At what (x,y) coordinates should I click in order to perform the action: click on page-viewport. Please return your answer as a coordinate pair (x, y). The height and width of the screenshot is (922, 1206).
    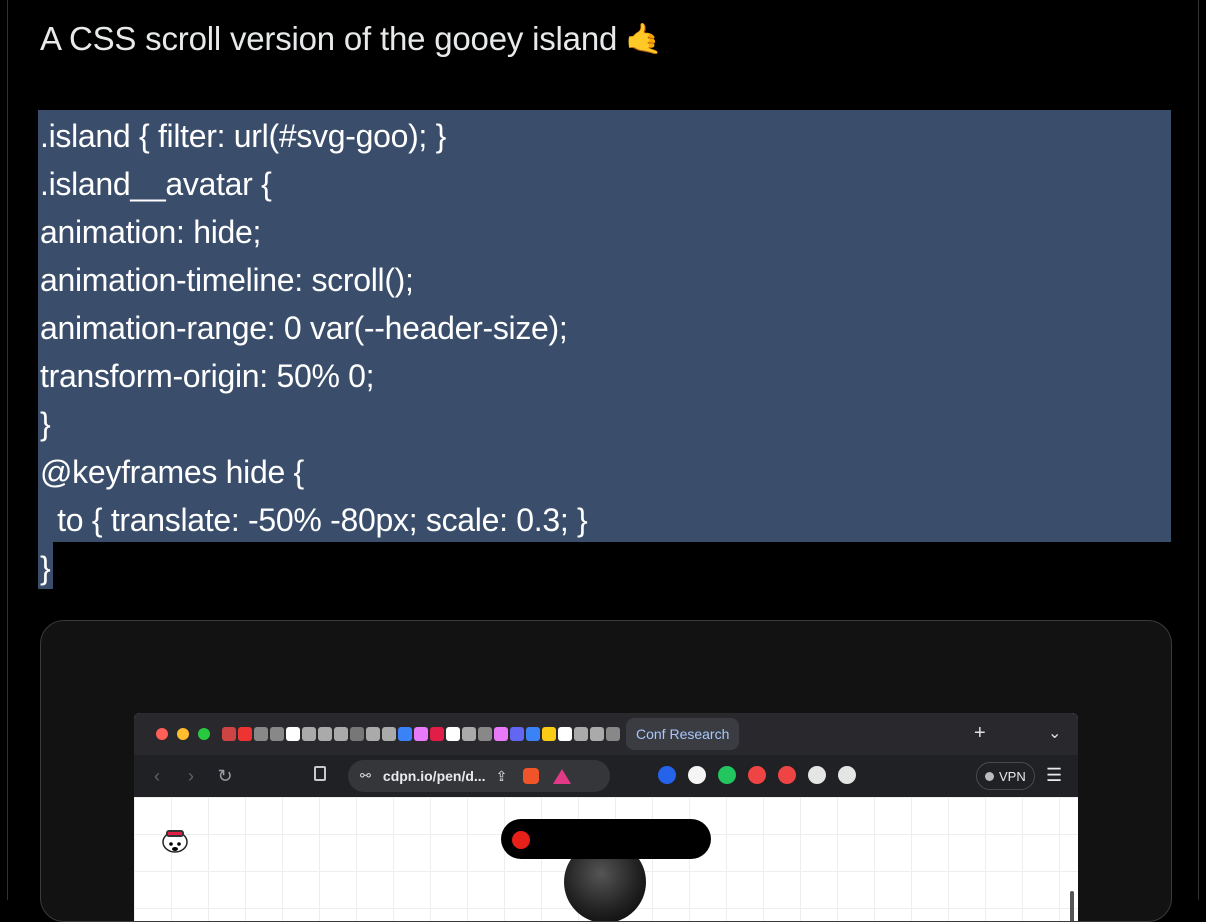
    Looking at the image, I should click on (606, 859).